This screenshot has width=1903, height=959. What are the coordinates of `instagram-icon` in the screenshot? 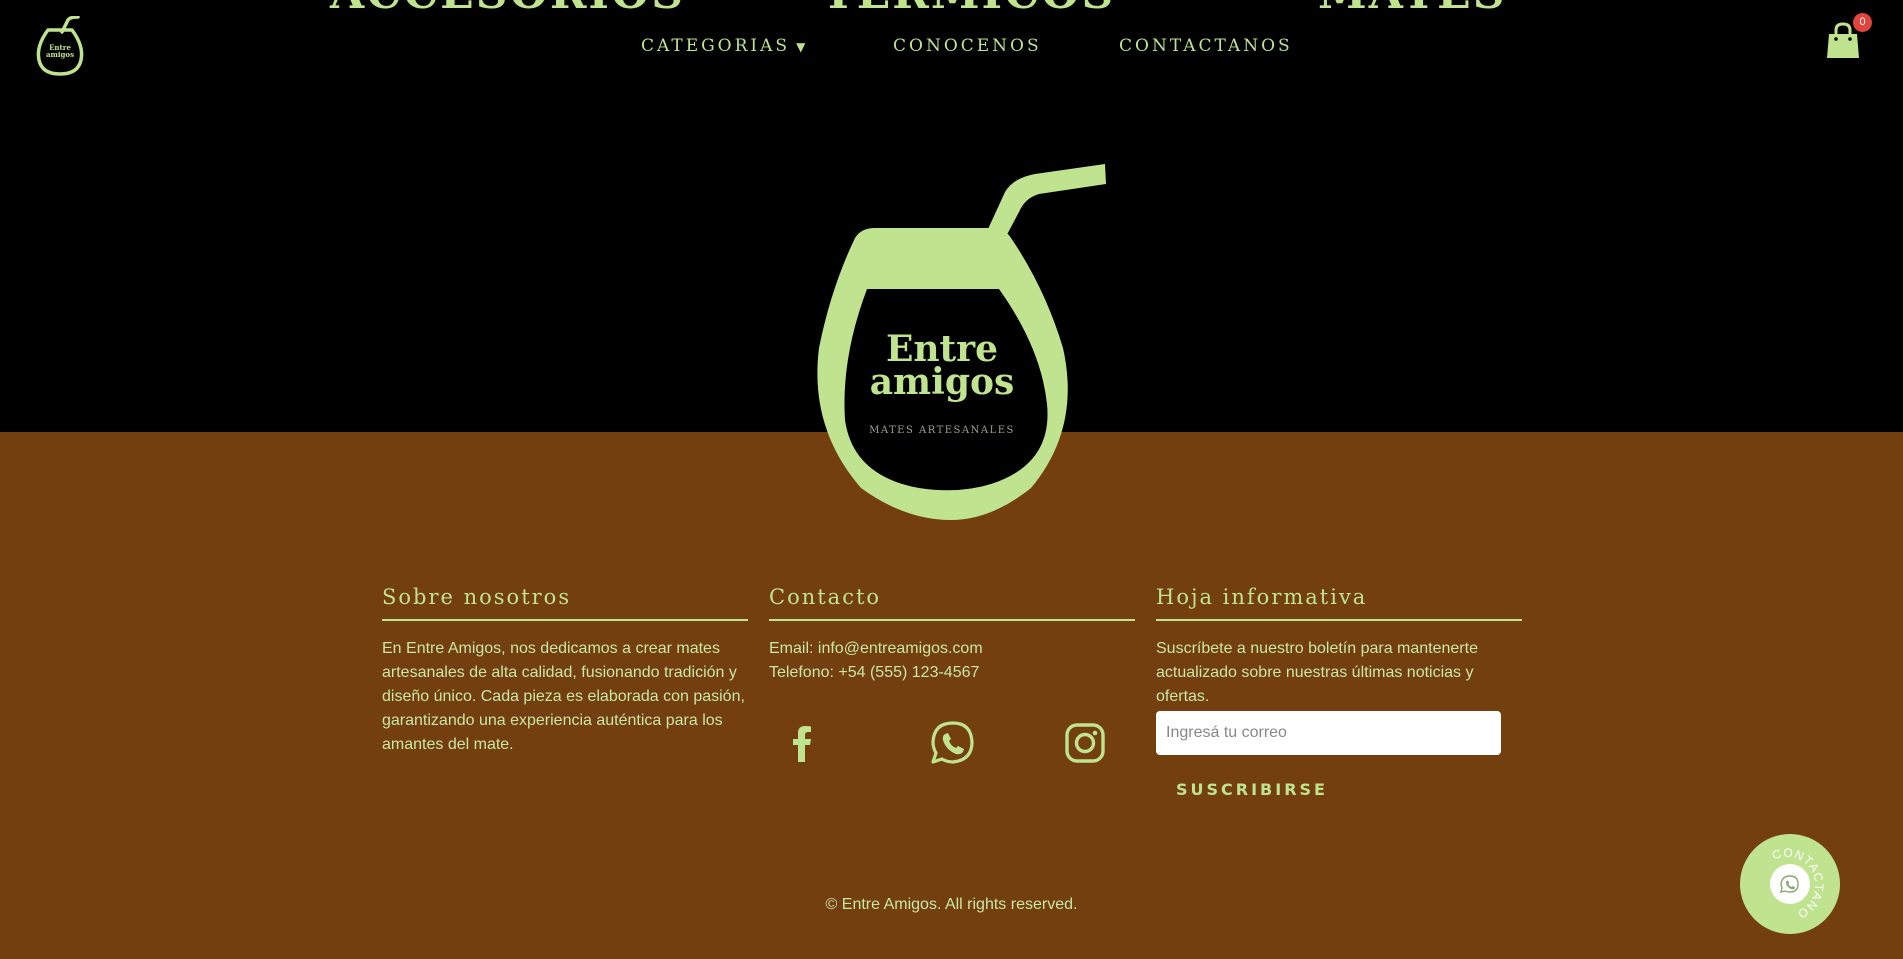 It's located at (1085, 743).